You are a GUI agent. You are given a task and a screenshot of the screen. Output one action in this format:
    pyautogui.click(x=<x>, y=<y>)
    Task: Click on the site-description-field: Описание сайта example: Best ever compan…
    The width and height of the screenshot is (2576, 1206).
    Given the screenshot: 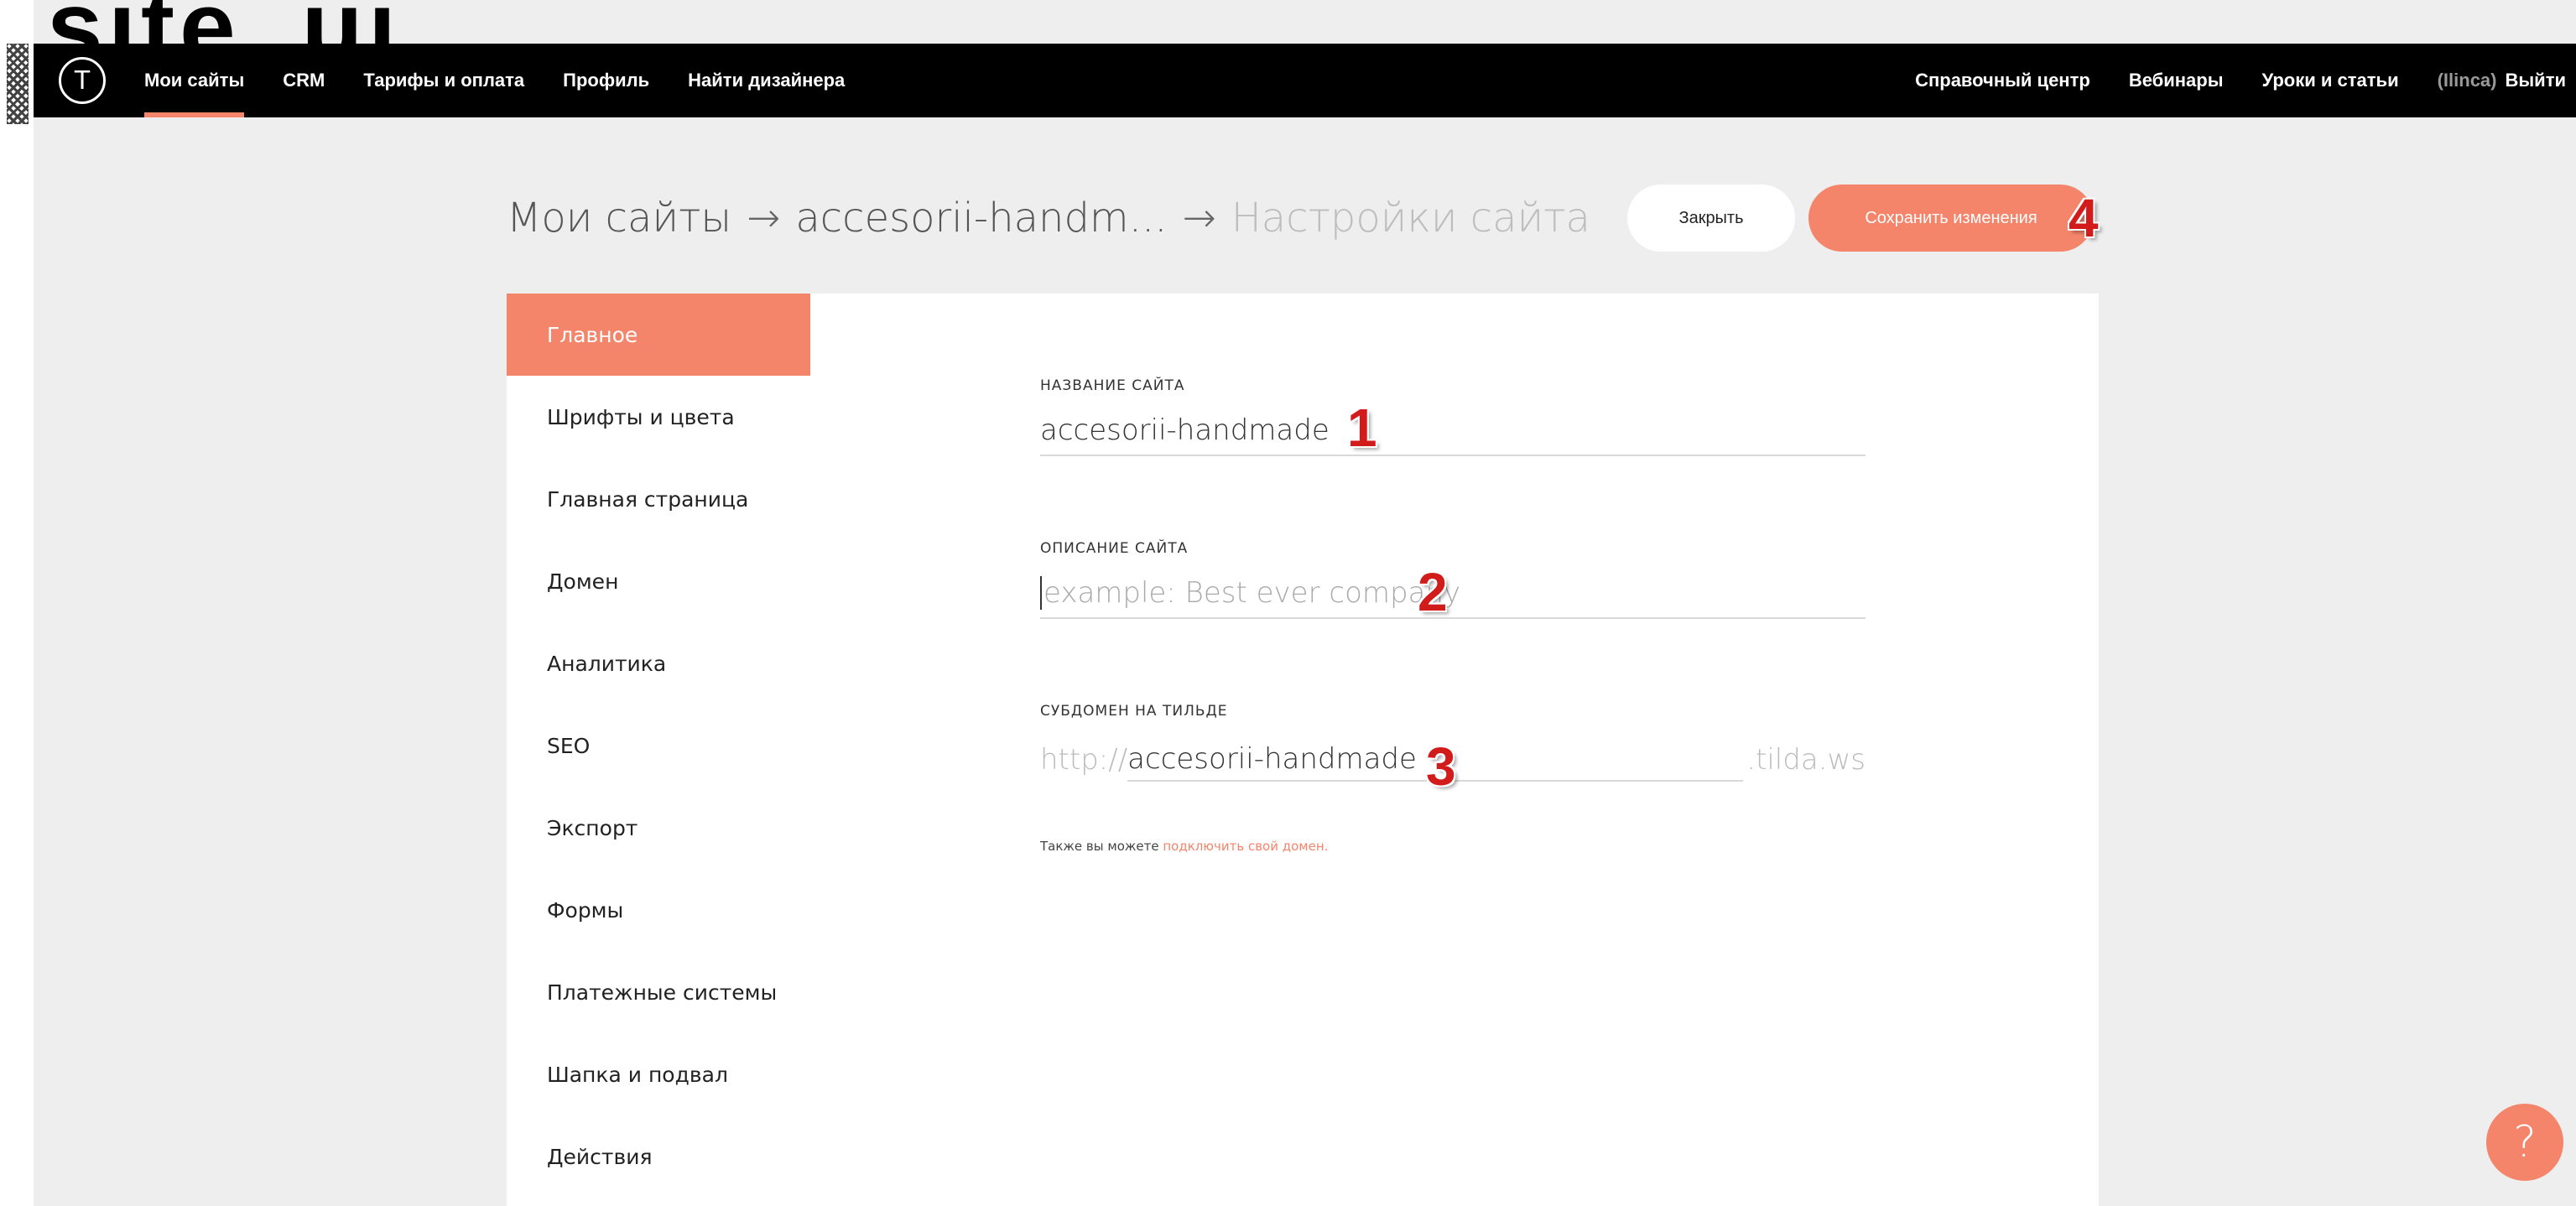 What is the action you would take?
    pyautogui.click(x=1453, y=579)
    